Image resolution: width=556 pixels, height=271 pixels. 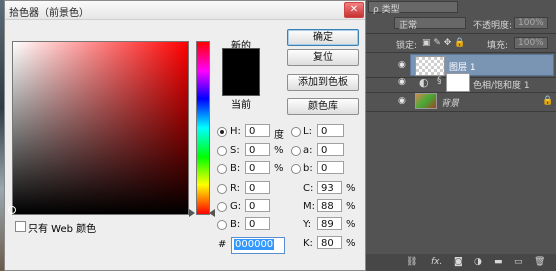 What do you see at coordinates (329, 242) in the screenshot?
I see `input-k: 80` at bounding box center [329, 242].